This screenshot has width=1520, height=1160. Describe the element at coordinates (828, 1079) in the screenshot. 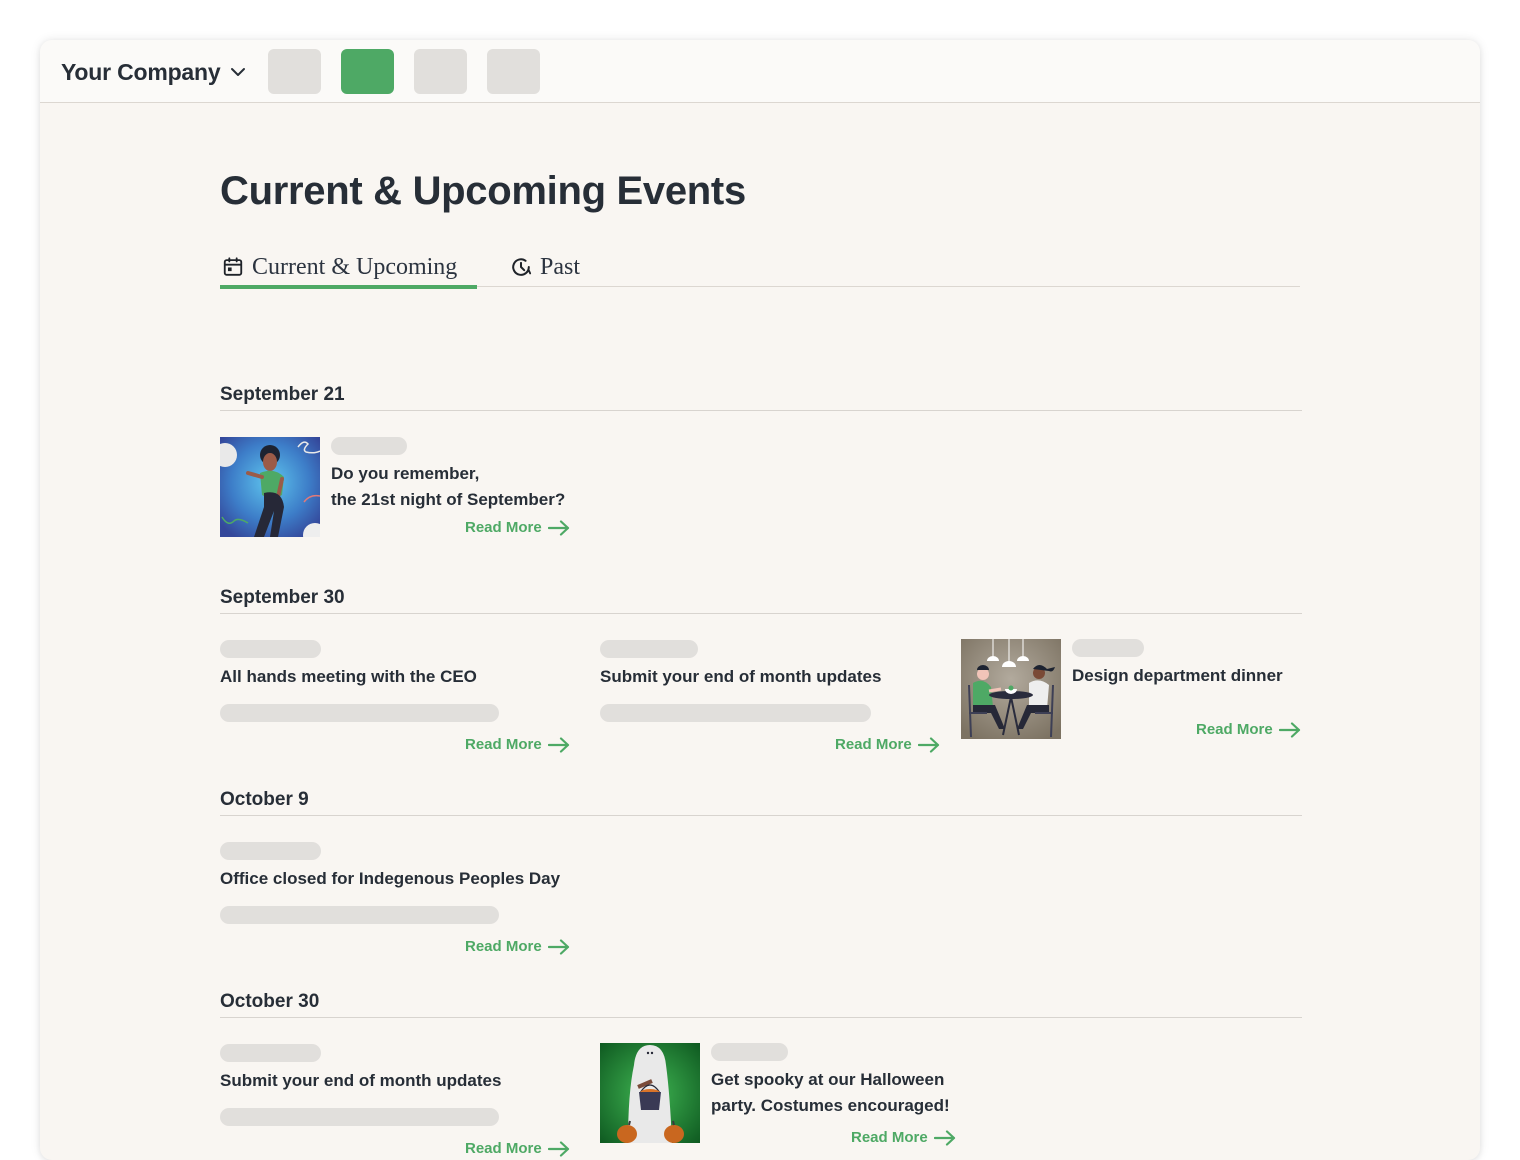

I see `event-title-line: Get spooky at our Halloween` at that location.